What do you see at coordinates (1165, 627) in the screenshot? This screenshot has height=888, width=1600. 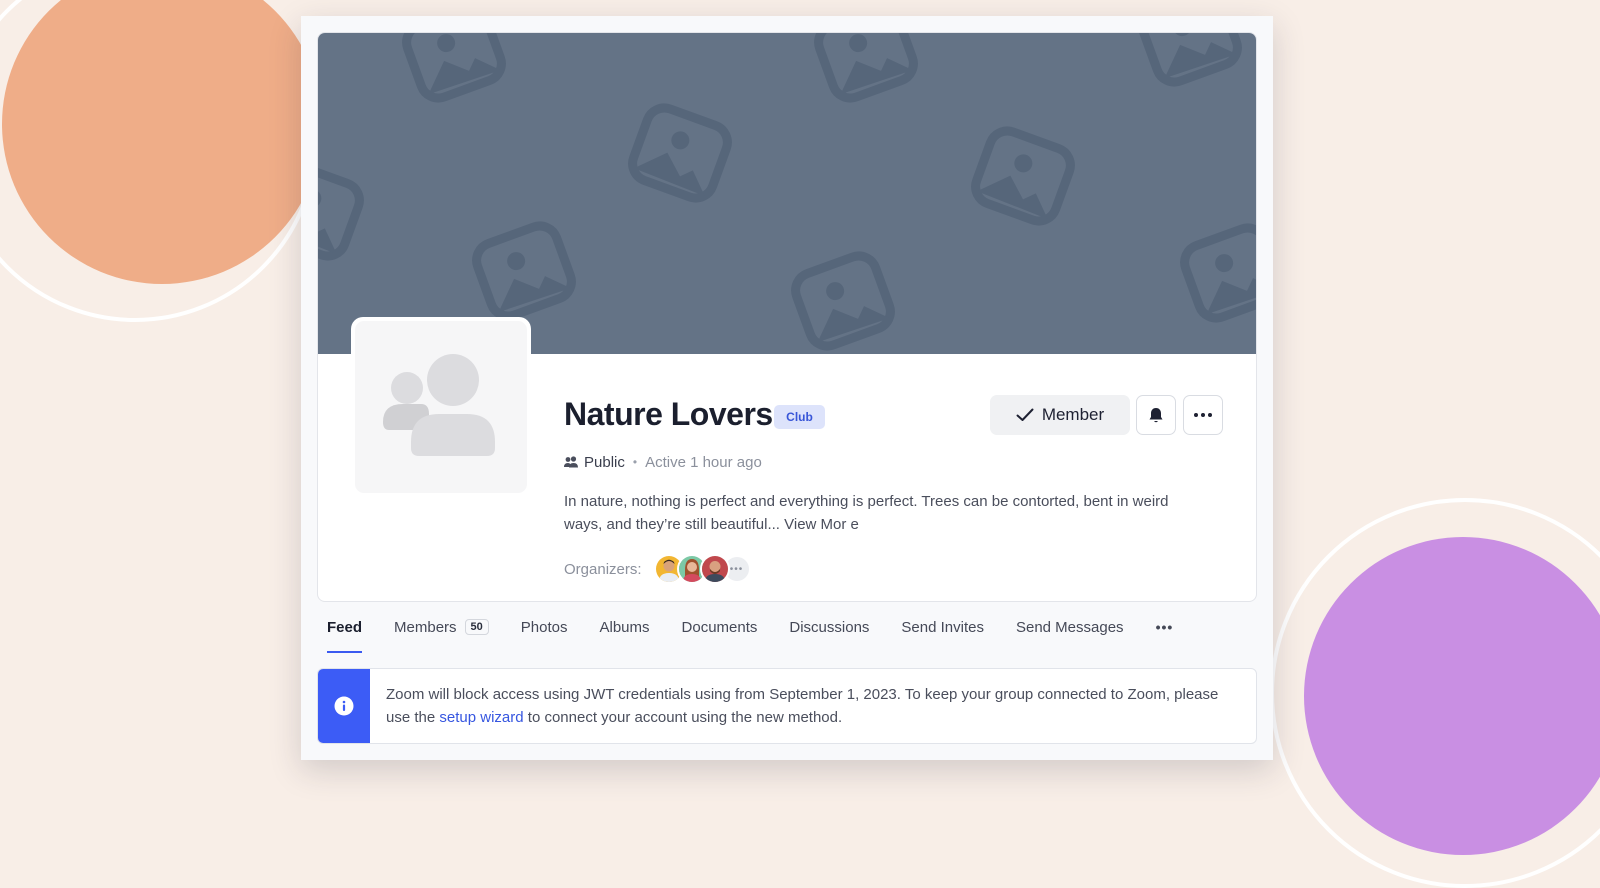 I see `tabs-overflow-button: •••` at bounding box center [1165, 627].